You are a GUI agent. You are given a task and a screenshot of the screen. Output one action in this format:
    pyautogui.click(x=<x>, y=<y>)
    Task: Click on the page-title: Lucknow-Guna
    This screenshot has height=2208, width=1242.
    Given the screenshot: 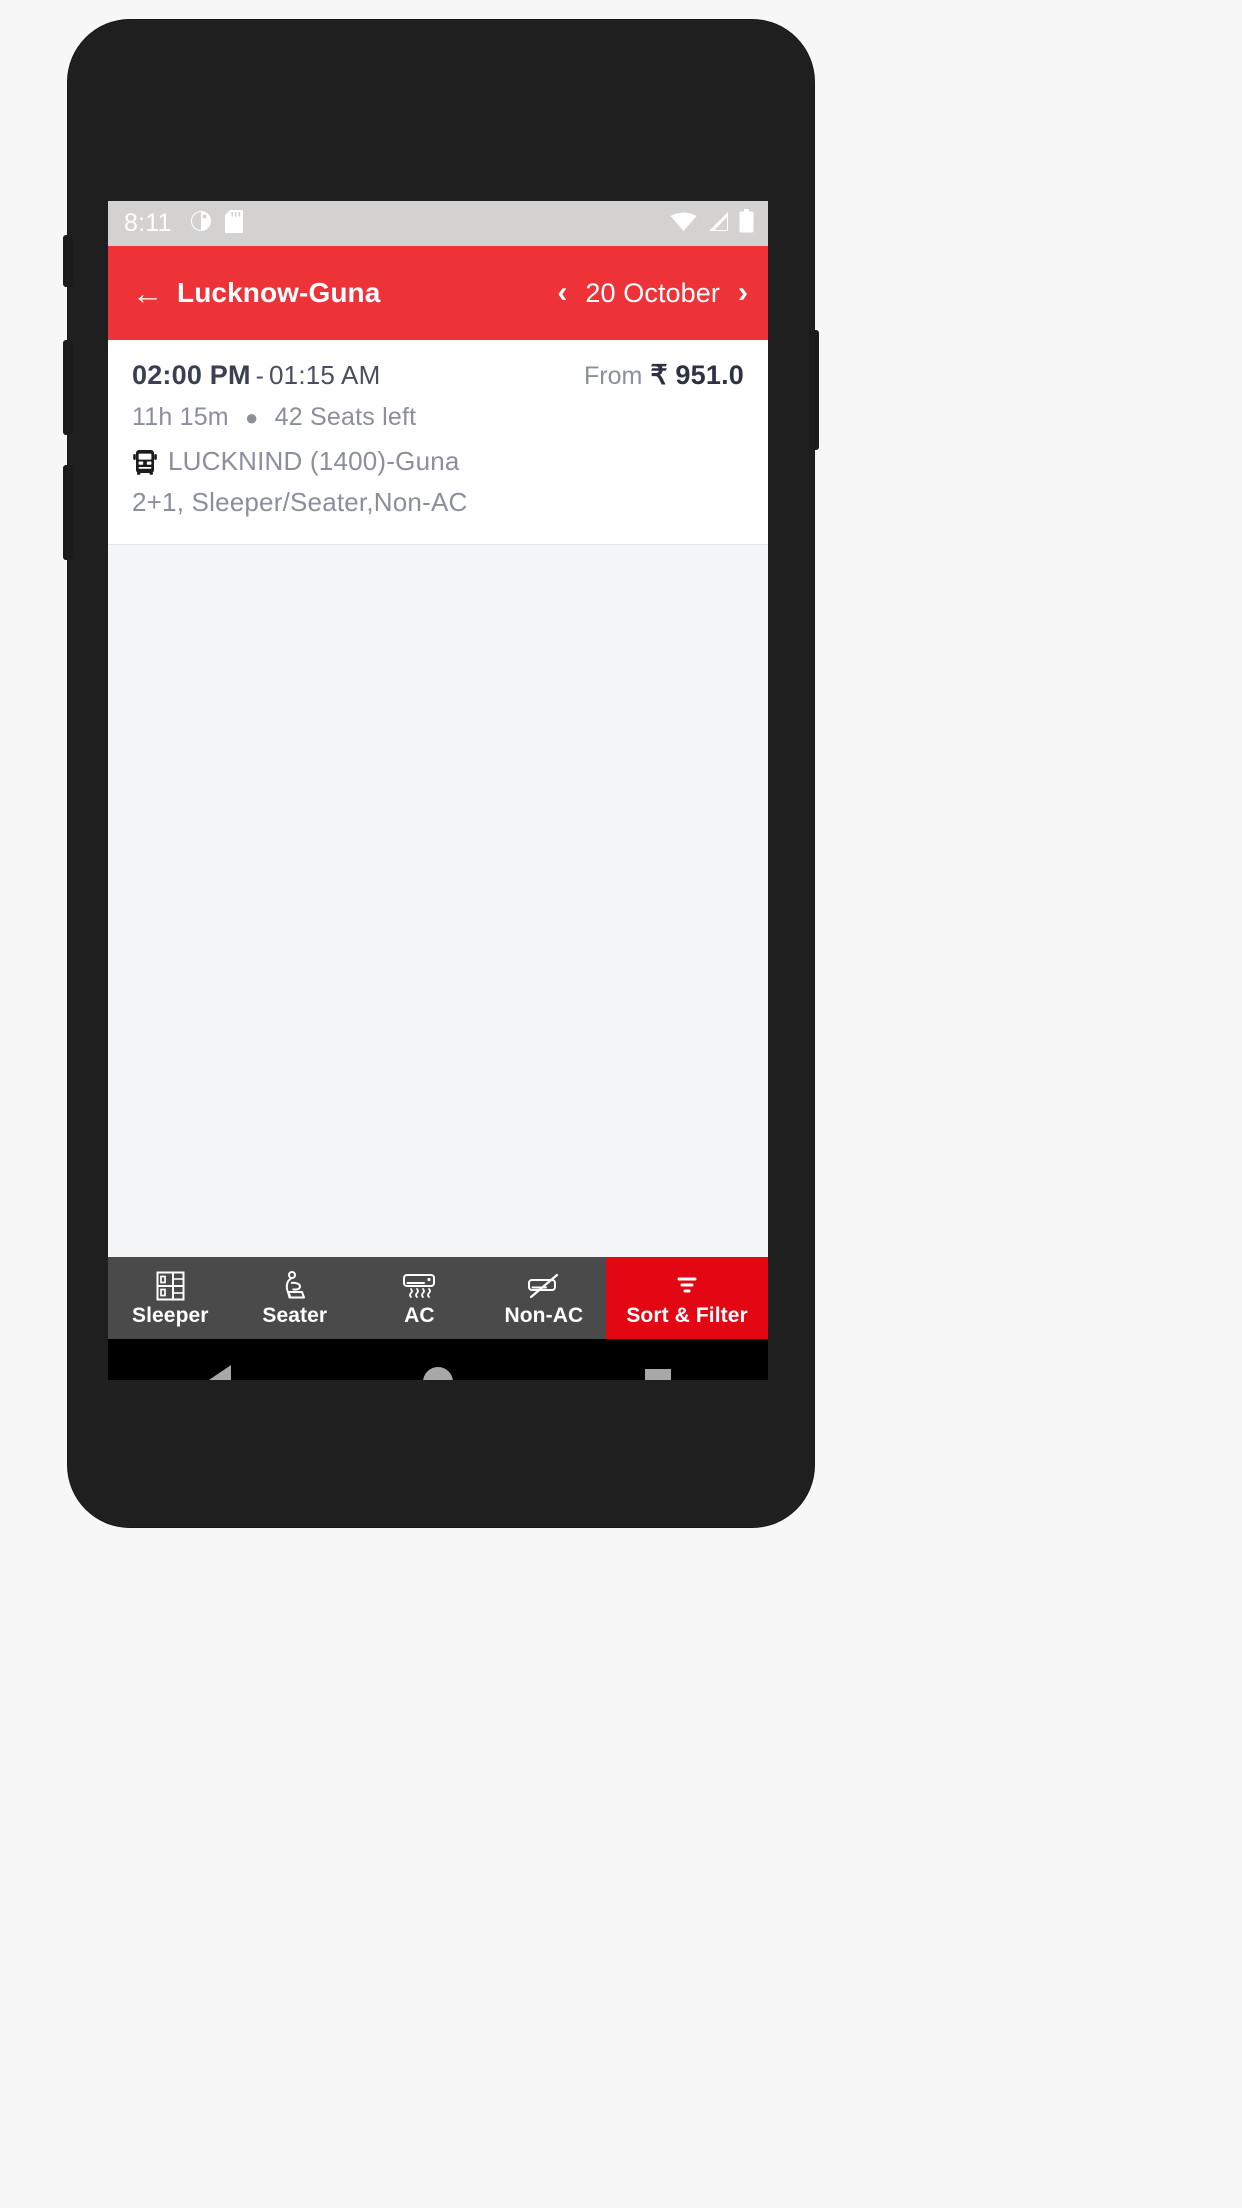 What is the action you would take?
    pyautogui.click(x=279, y=292)
    